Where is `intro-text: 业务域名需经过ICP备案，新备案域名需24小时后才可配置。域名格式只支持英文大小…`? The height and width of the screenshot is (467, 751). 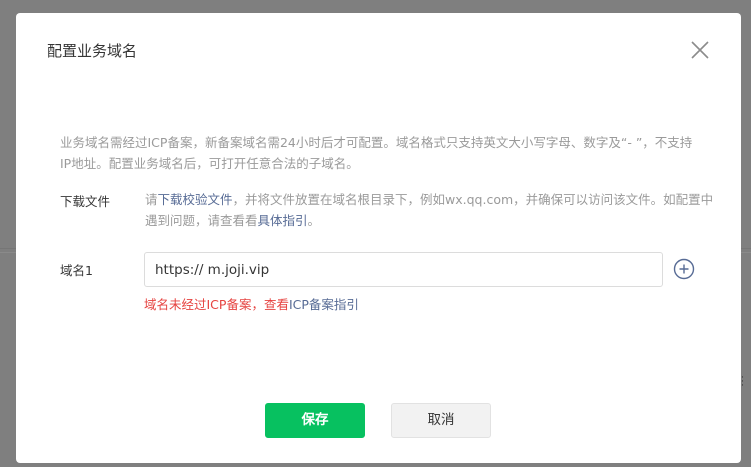
intro-text: 业务域名需经过ICP备案，新备案域名需24小时后才可配置。域名格式只支持英文大小… is located at coordinates (376, 153).